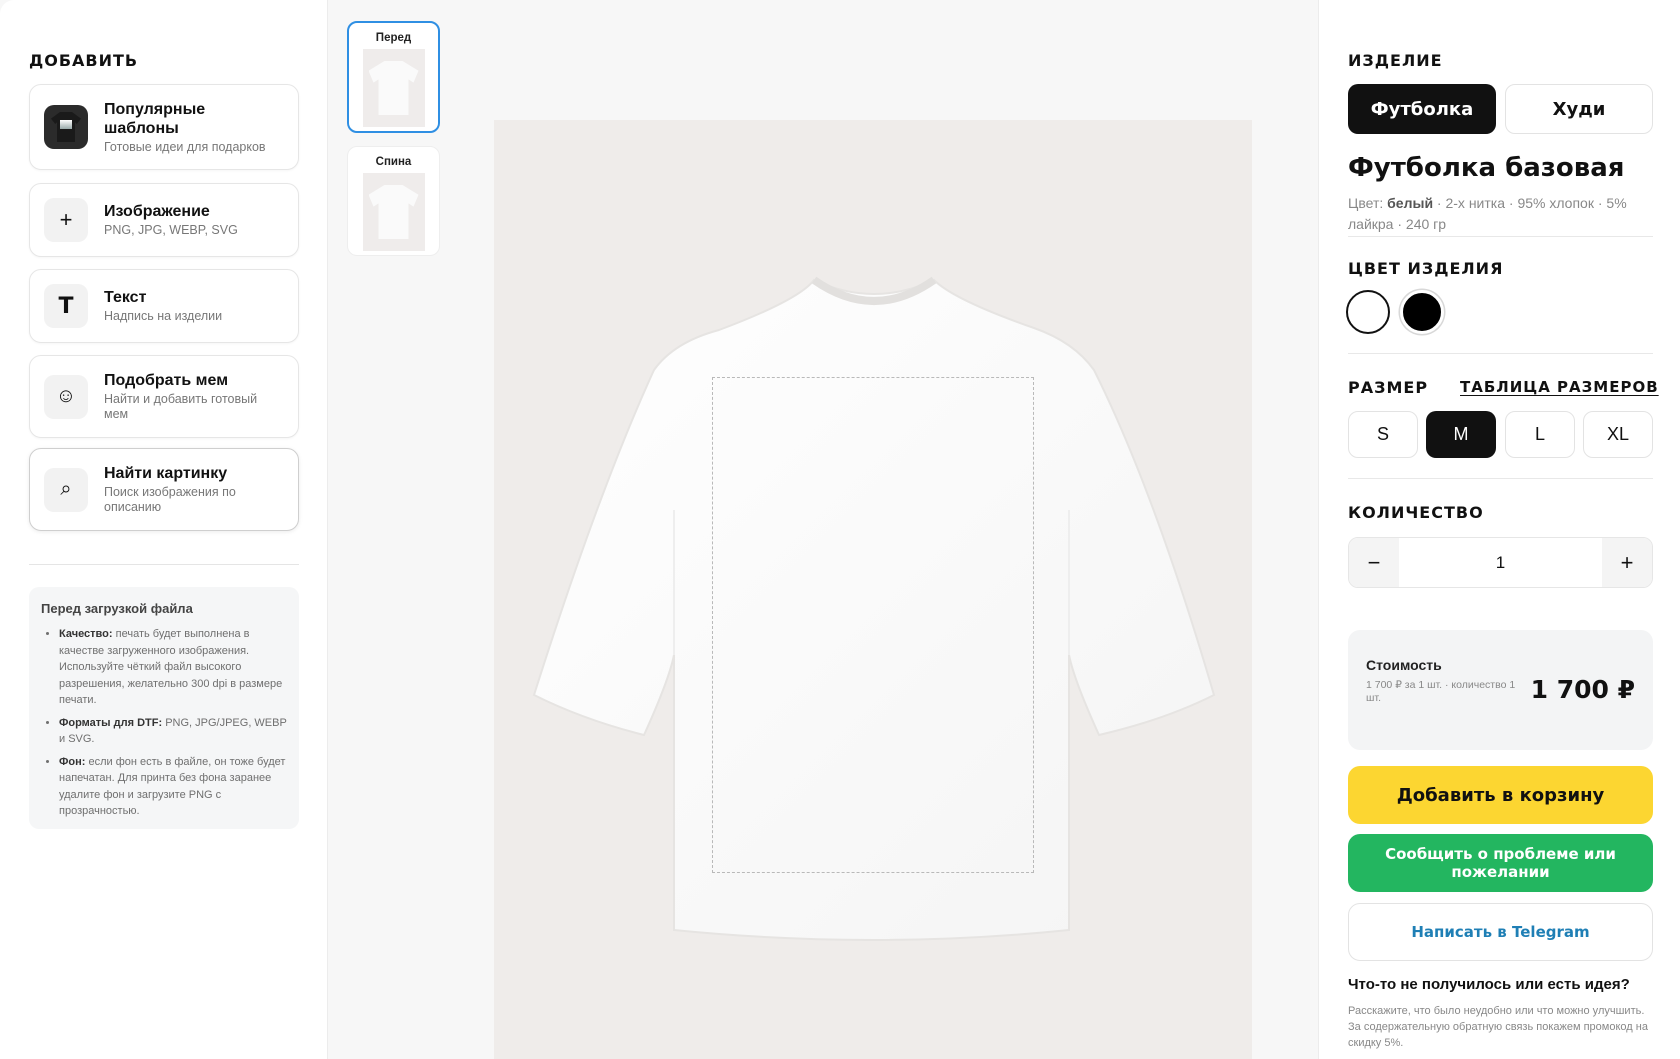  Describe the element at coordinates (393, 162) in the screenshot. I see `view-label: Спина` at that location.